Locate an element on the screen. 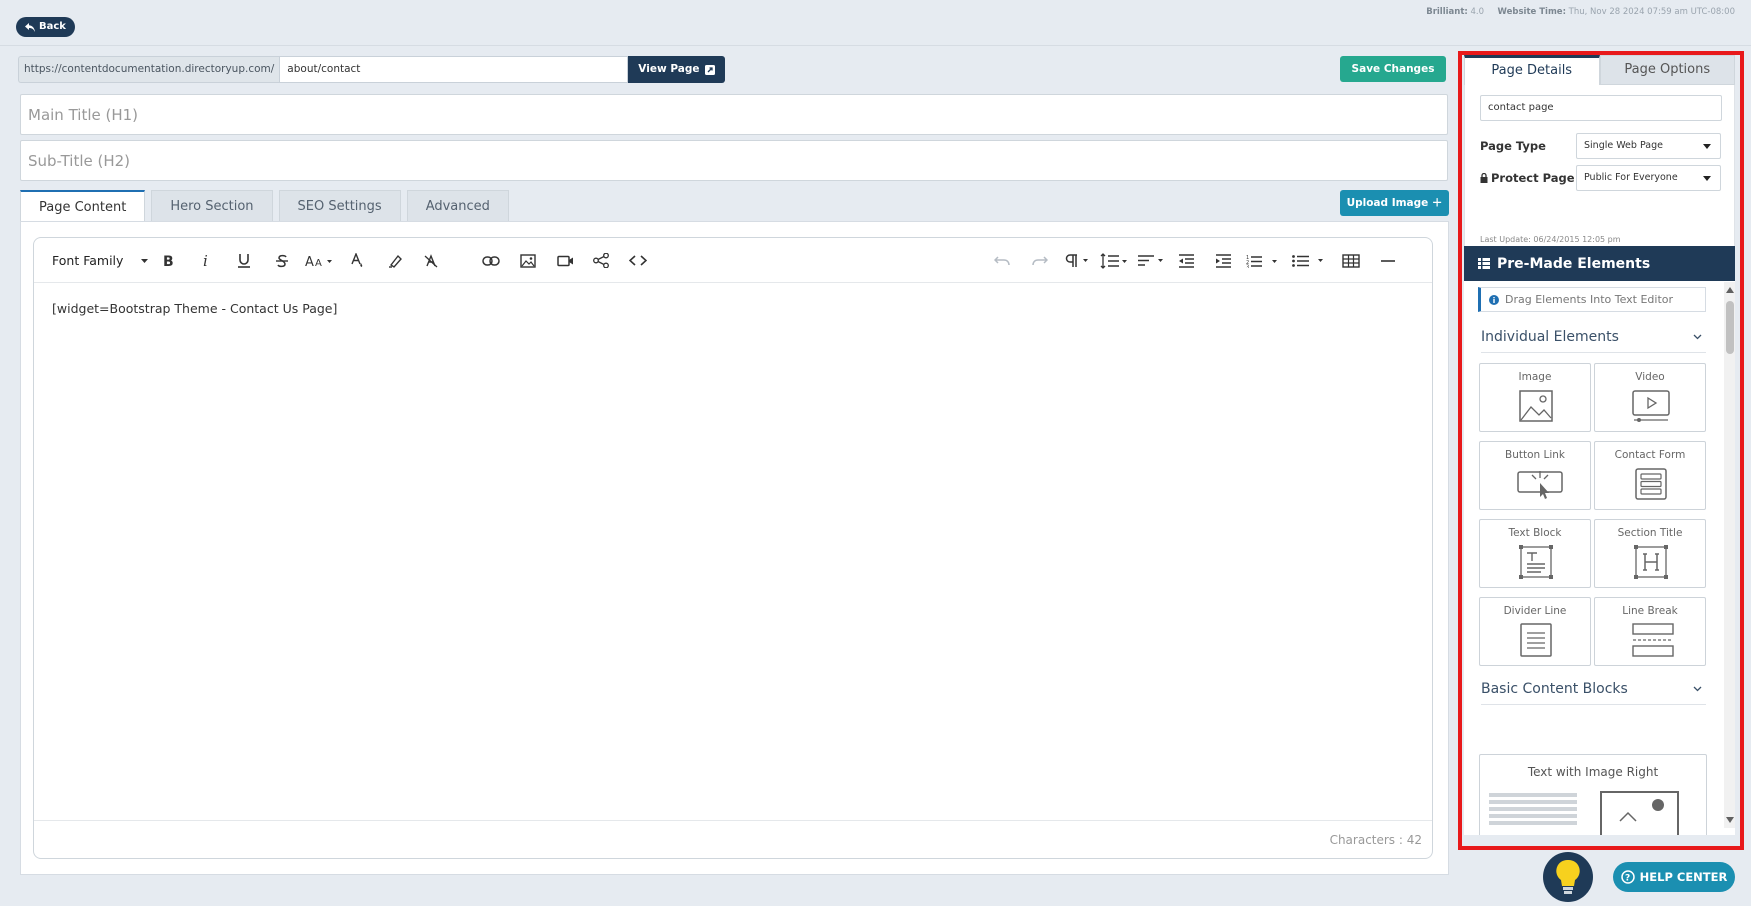  chevron-down-icon is located at coordinates (1697, 689).